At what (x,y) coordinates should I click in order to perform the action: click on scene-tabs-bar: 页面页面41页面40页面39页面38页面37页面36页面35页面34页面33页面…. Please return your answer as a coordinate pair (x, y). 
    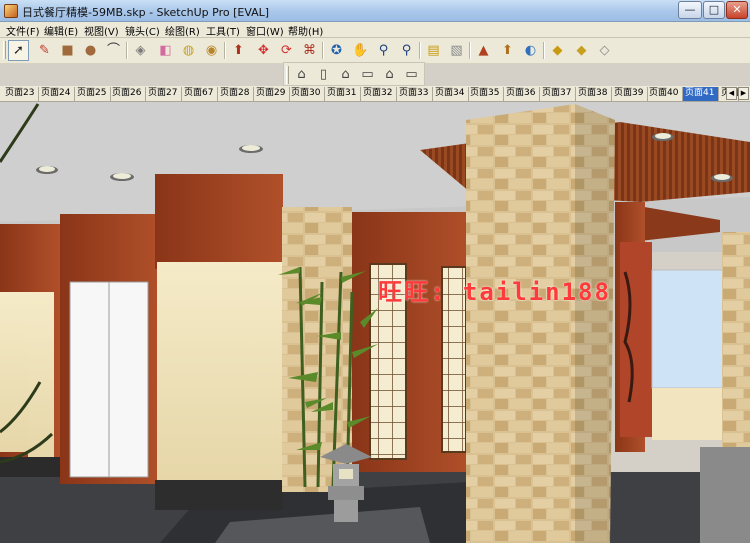
    Looking at the image, I should click on (375, 94).